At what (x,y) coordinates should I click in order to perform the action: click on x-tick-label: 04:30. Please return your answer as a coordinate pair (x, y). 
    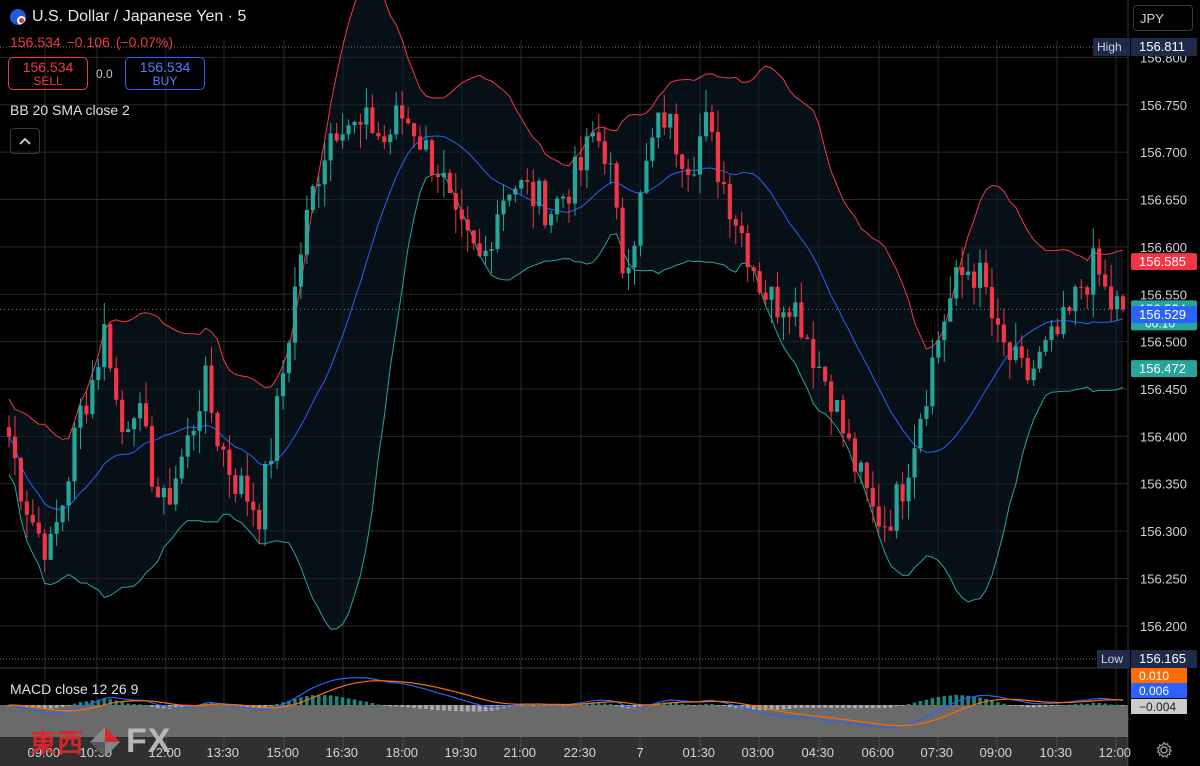
    Looking at the image, I should click on (818, 752).